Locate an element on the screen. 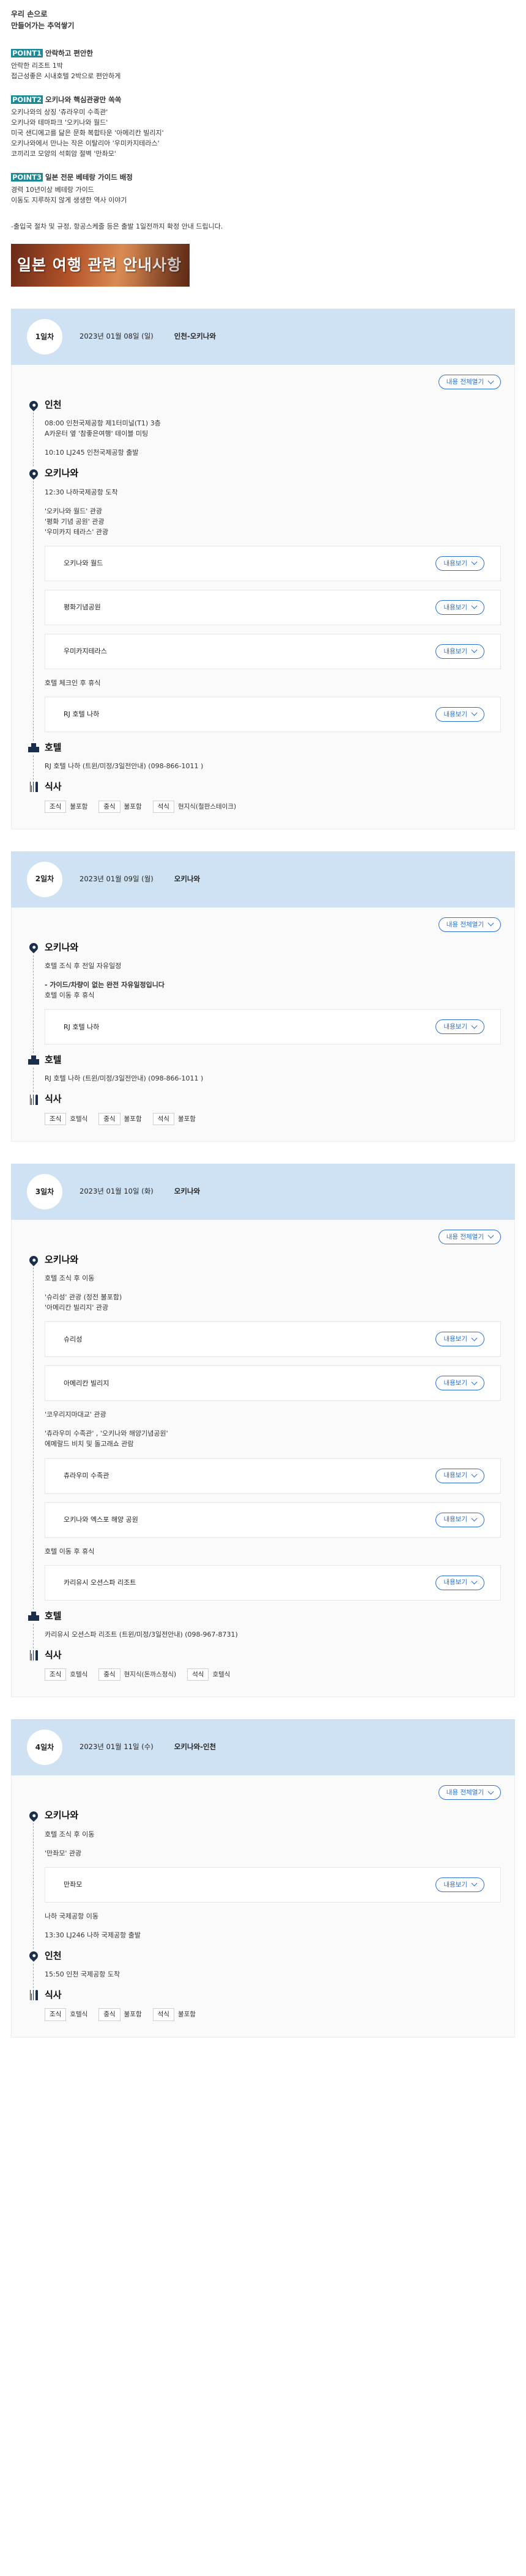 Image resolution: width=526 pixels, height=2576 pixels. attraction-card: 오키나와 엑스포 해양 공원 내용보기 is located at coordinates (273, 1520).